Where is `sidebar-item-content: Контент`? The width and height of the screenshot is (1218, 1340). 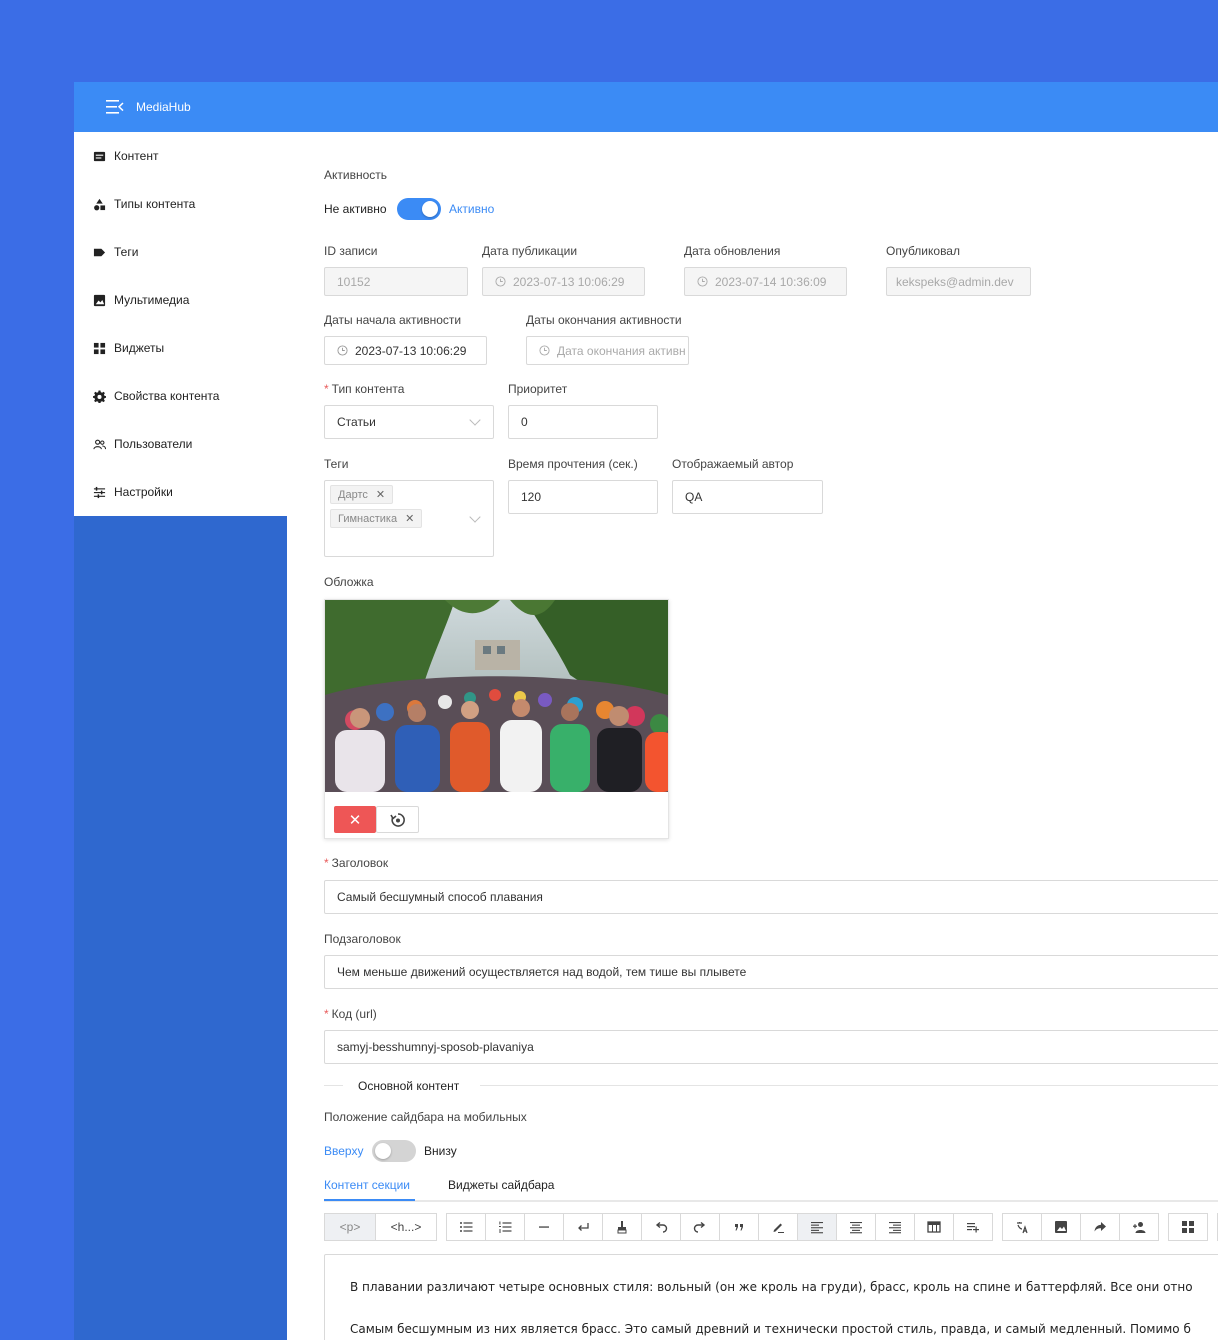
sidebar-item-content: Контент is located at coordinates (180, 156).